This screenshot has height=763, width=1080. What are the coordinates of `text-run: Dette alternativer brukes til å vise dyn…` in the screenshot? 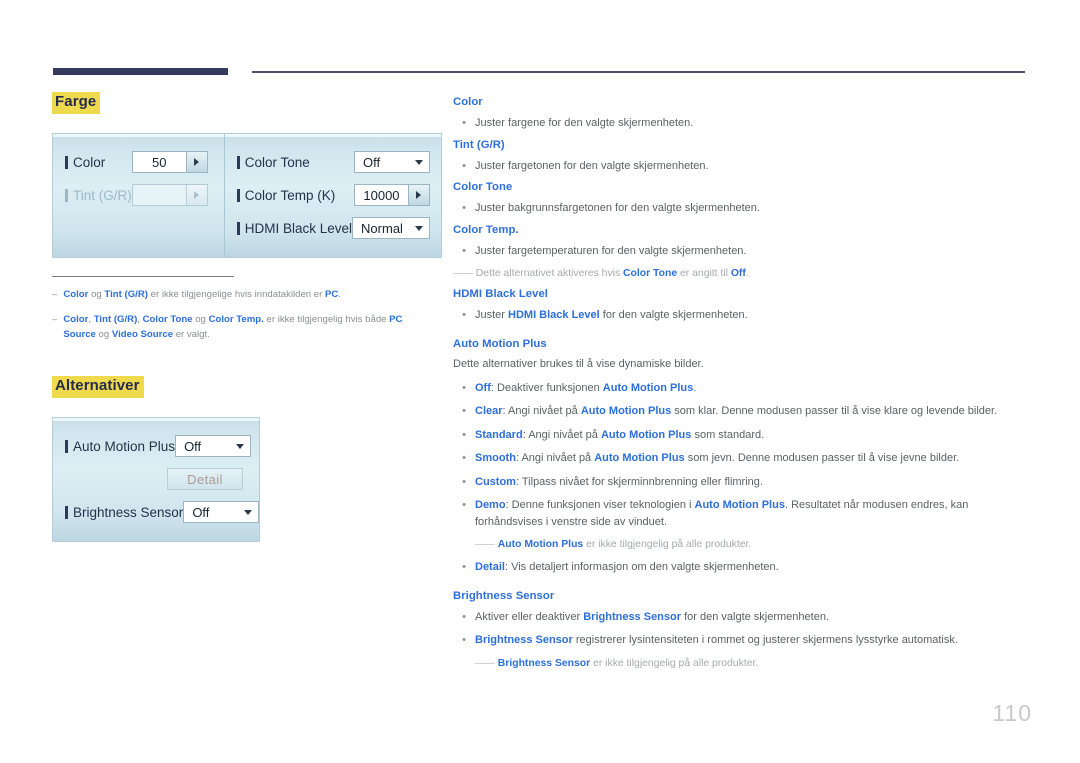 It's located at (578, 363).